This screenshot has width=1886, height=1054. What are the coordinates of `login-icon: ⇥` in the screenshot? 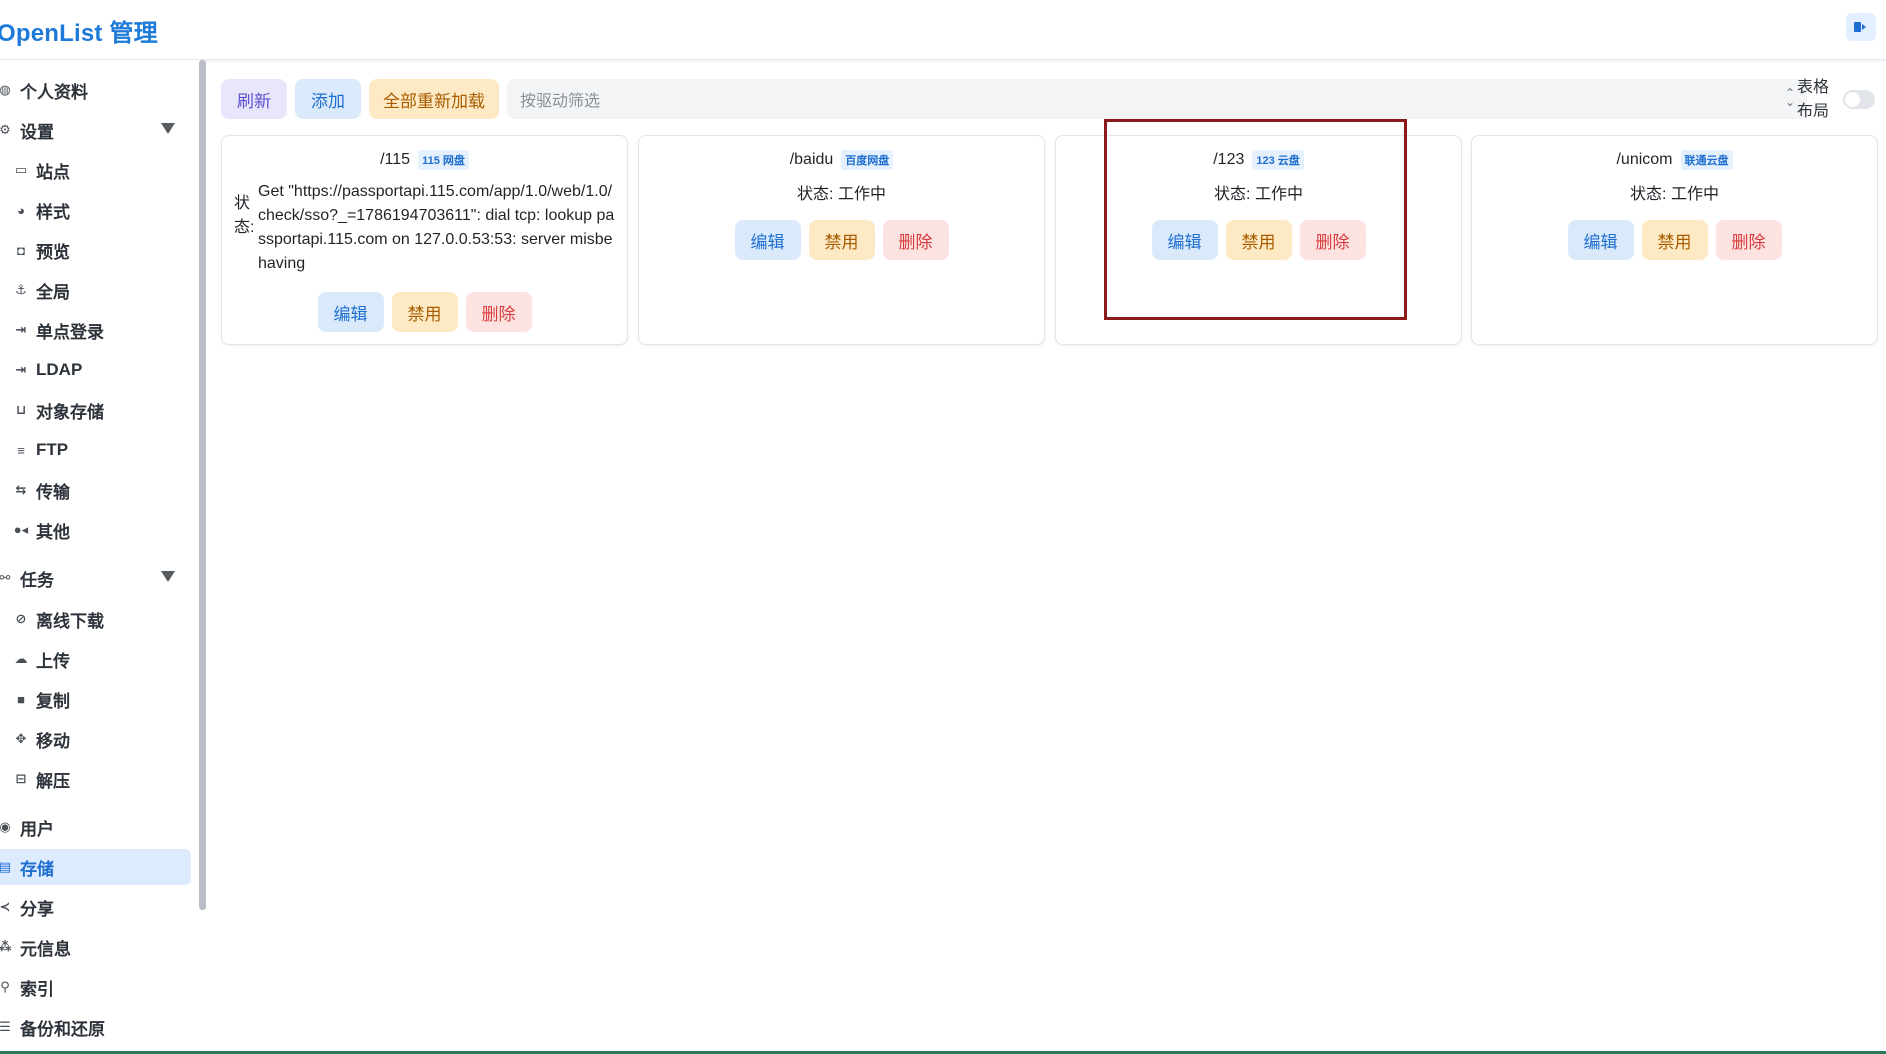 It's located at (21, 369).